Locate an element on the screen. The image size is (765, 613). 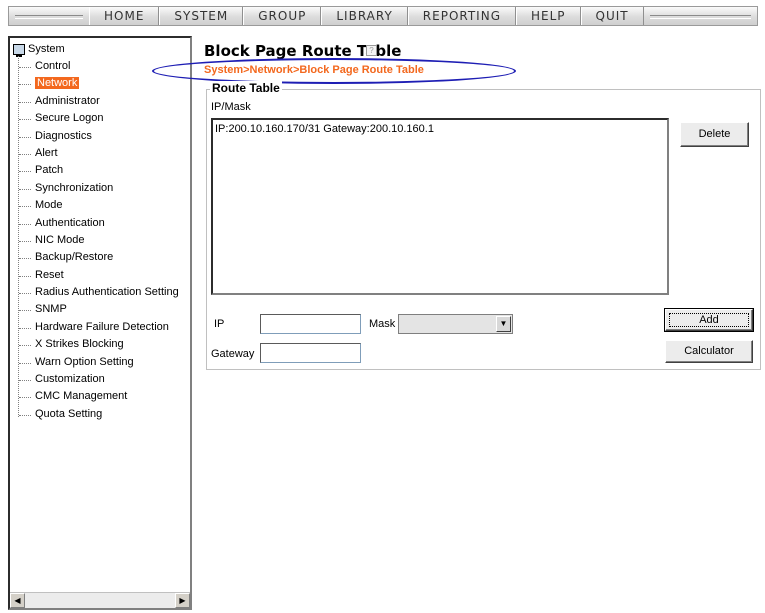
menu-reporting: REPORTING is located at coordinates (461, 16).